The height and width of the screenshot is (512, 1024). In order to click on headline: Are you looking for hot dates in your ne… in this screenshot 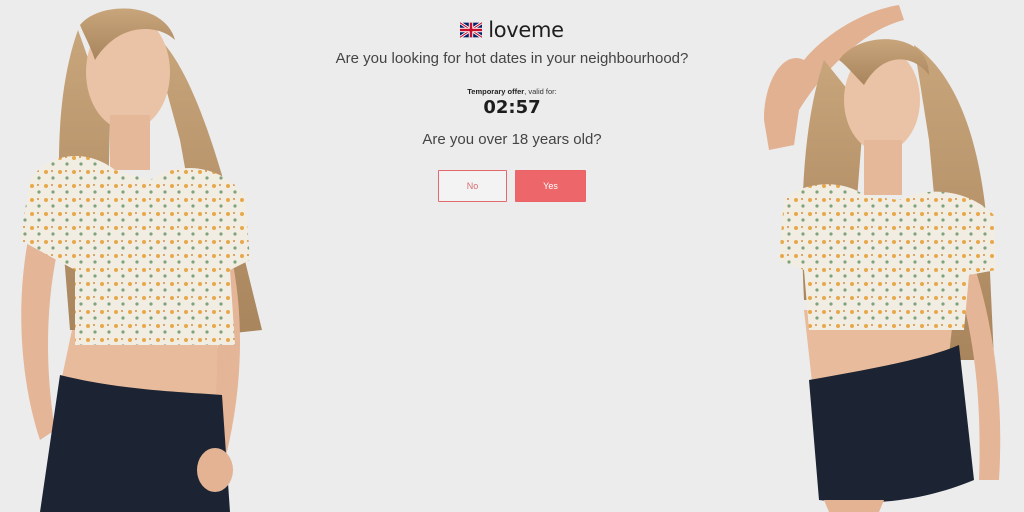, I will do `click(512, 58)`.